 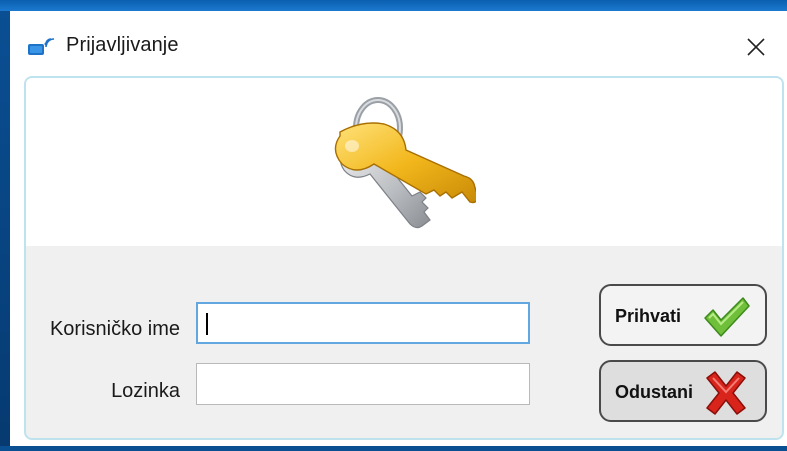 What do you see at coordinates (145, 391) in the screenshot?
I see `password-label: Lozinka` at bounding box center [145, 391].